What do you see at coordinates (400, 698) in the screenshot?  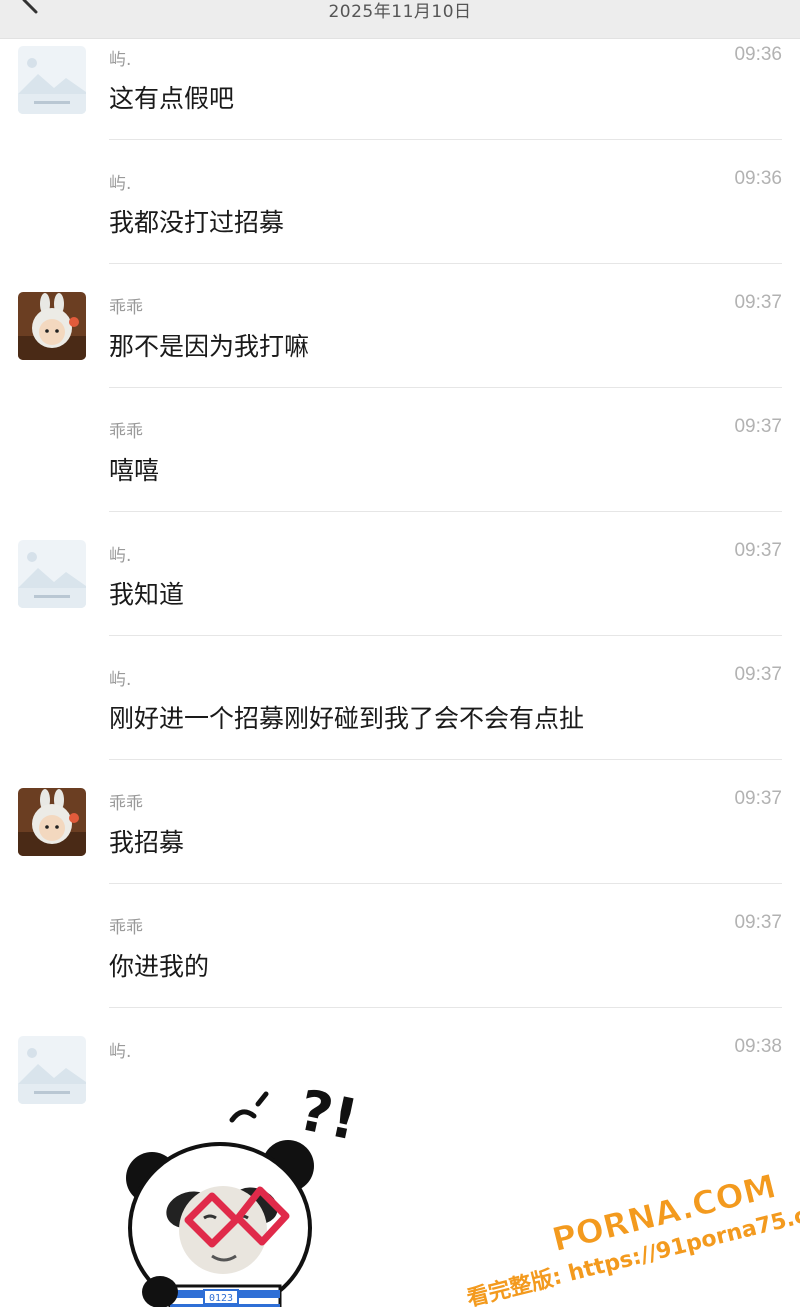 I see `chat-message: 屿. 09:37 刚好进一个招募刚好碰到我了会不会有点扯` at bounding box center [400, 698].